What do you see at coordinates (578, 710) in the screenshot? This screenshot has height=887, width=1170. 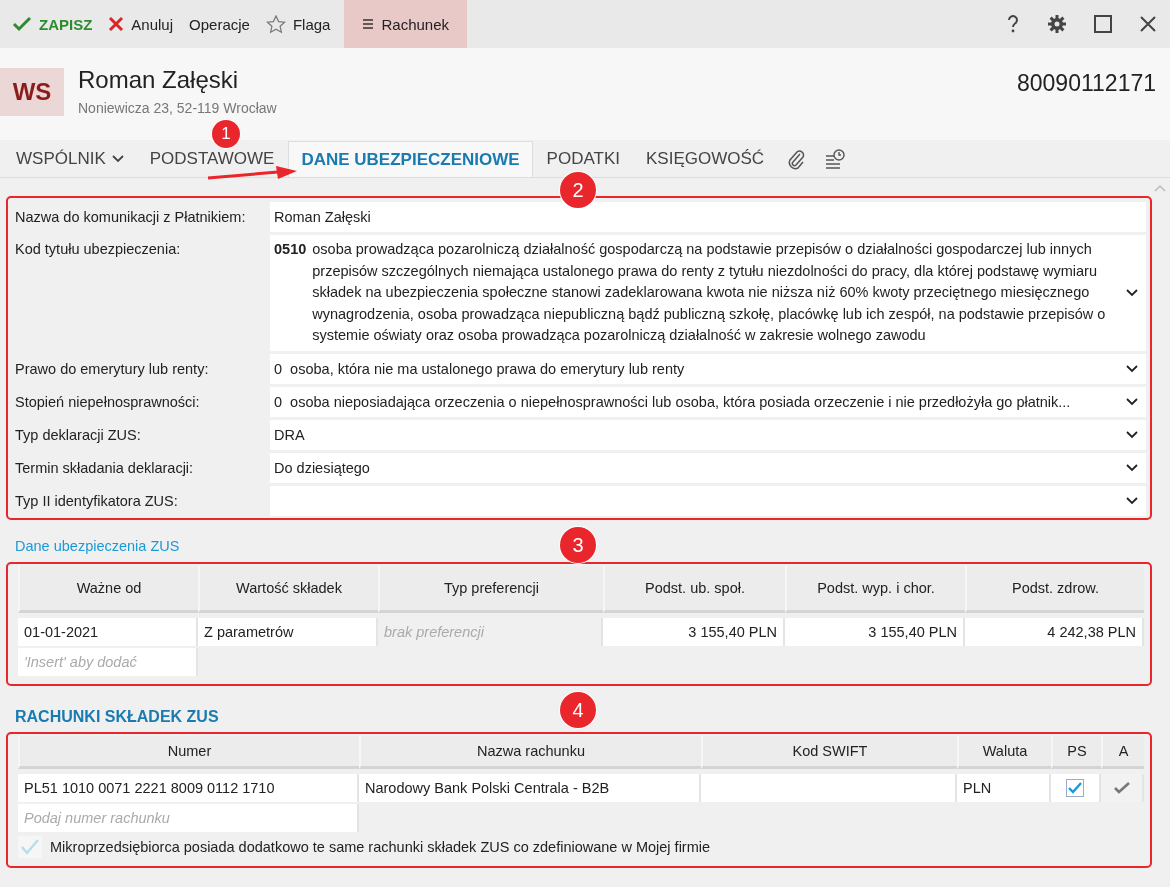 I see `annotation-badge: 4` at bounding box center [578, 710].